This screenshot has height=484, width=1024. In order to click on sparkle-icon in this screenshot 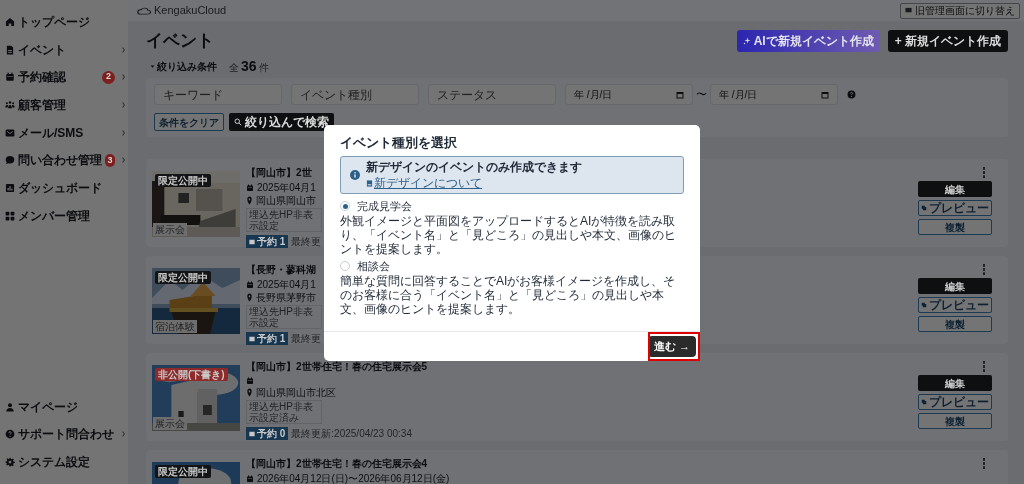, I will do `click(746, 41)`.